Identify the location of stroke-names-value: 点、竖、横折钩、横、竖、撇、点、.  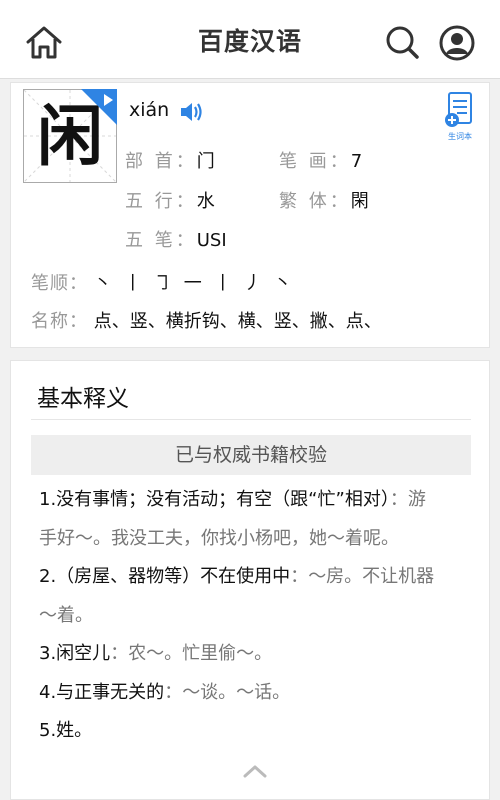
(237, 321).